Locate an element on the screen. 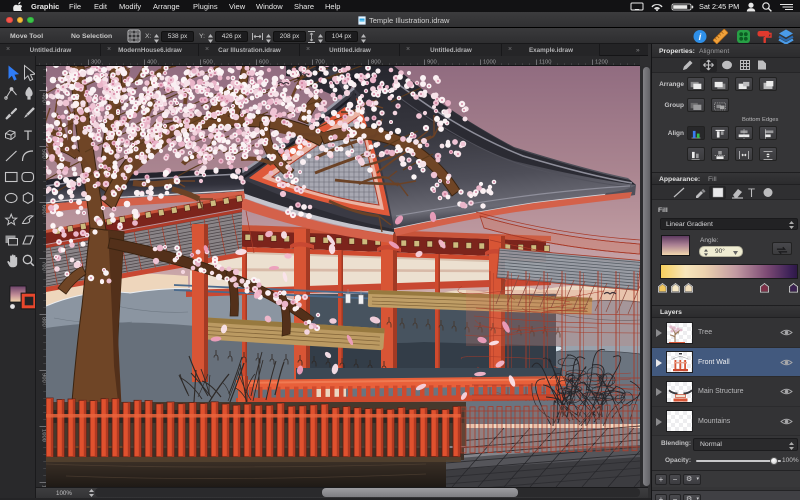 The height and width of the screenshot is (500, 800). svg-text: i is located at coordinates (700, 36).